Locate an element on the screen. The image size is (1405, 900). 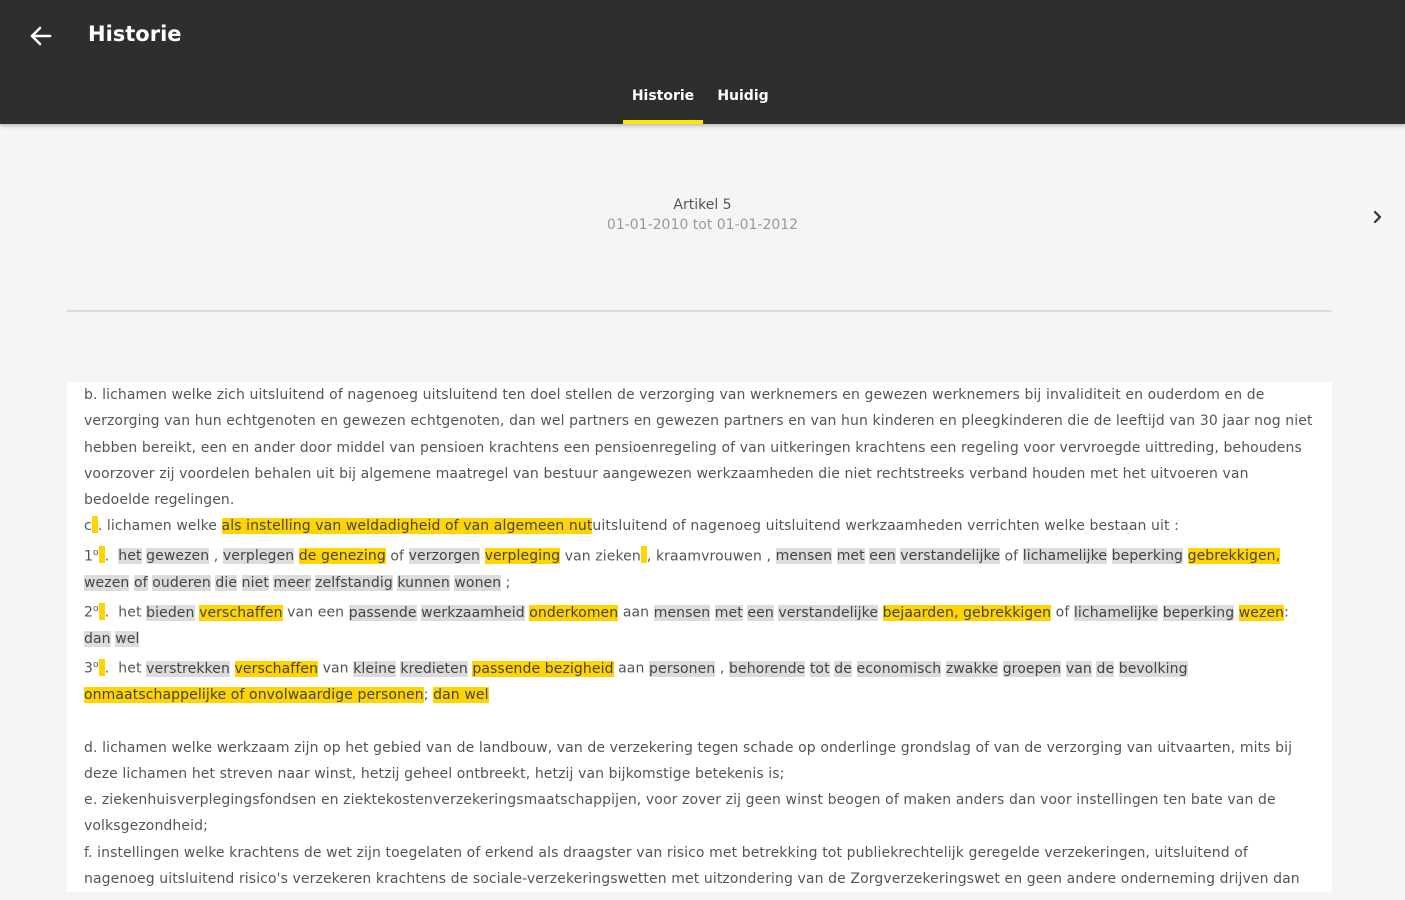
added-text: onderkomen is located at coordinates (574, 612).